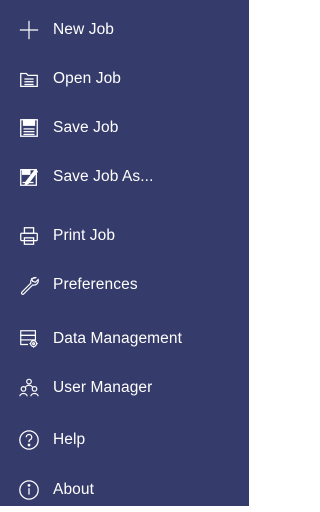  I want to click on menu-item-open-job: Open Job, so click(124, 79).